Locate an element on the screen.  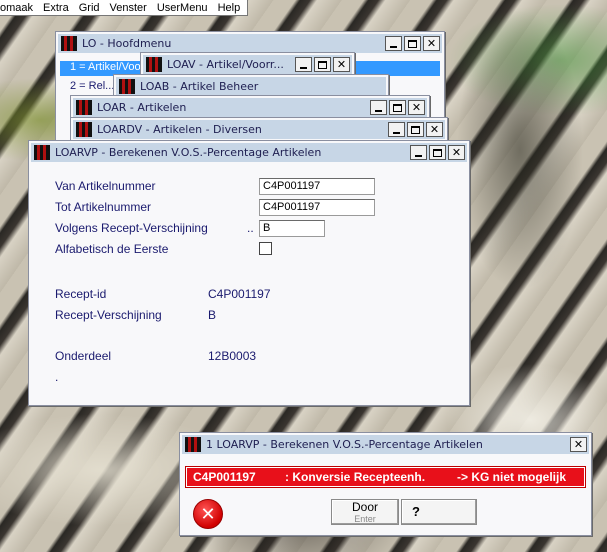
recept-versch-label: Recept-Verschijning is located at coordinates (108, 315).